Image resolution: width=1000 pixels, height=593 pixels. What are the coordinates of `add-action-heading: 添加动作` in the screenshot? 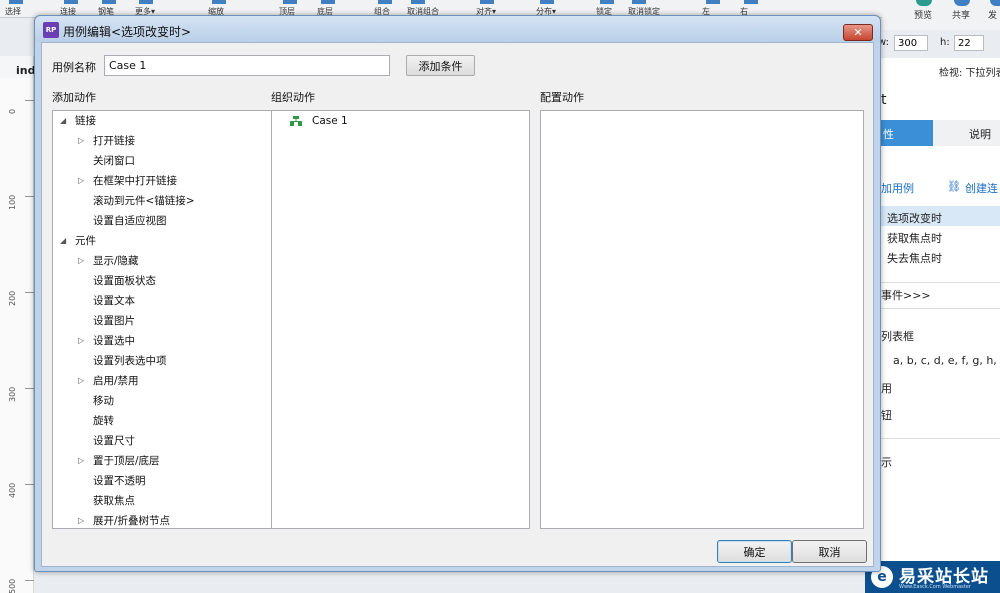 It's located at (74, 97).